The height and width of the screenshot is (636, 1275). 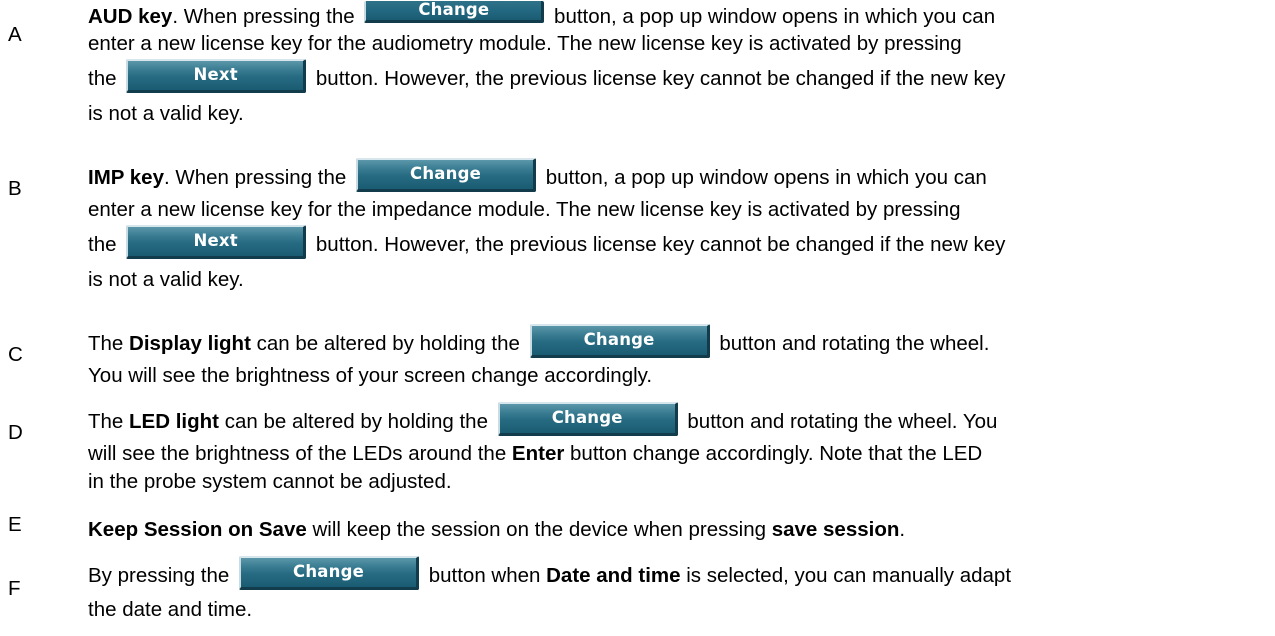 What do you see at coordinates (15, 34) in the screenshot?
I see `item-letter: A` at bounding box center [15, 34].